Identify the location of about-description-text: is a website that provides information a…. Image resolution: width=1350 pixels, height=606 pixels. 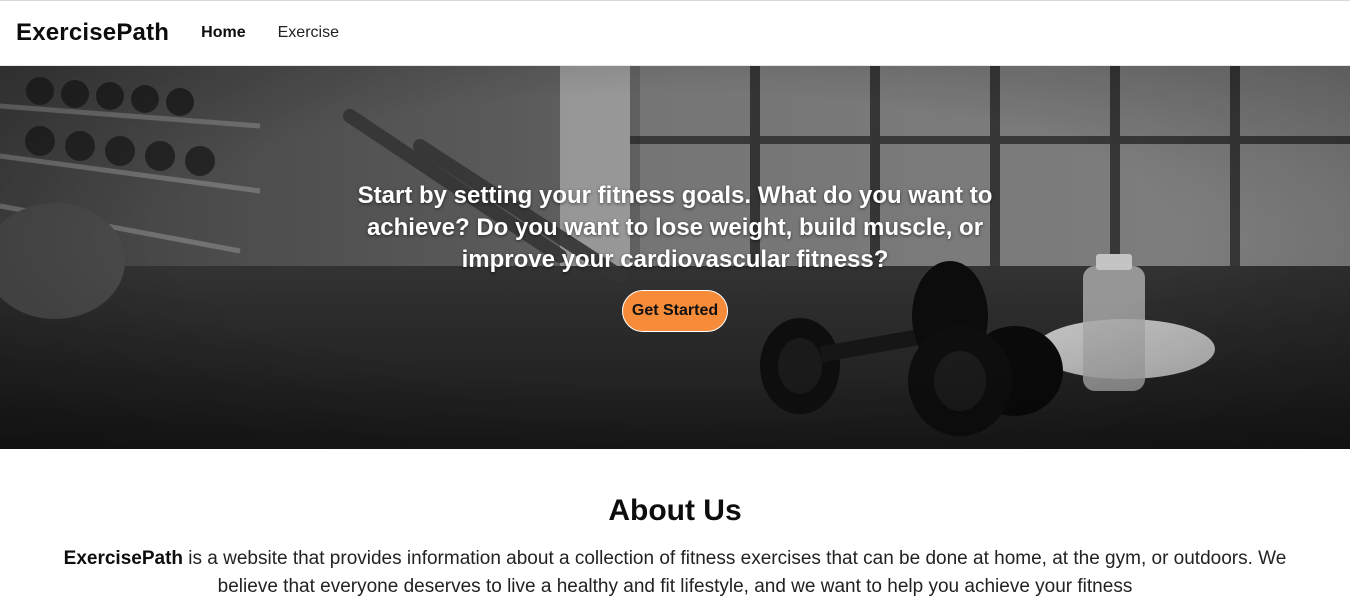
(735, 572).